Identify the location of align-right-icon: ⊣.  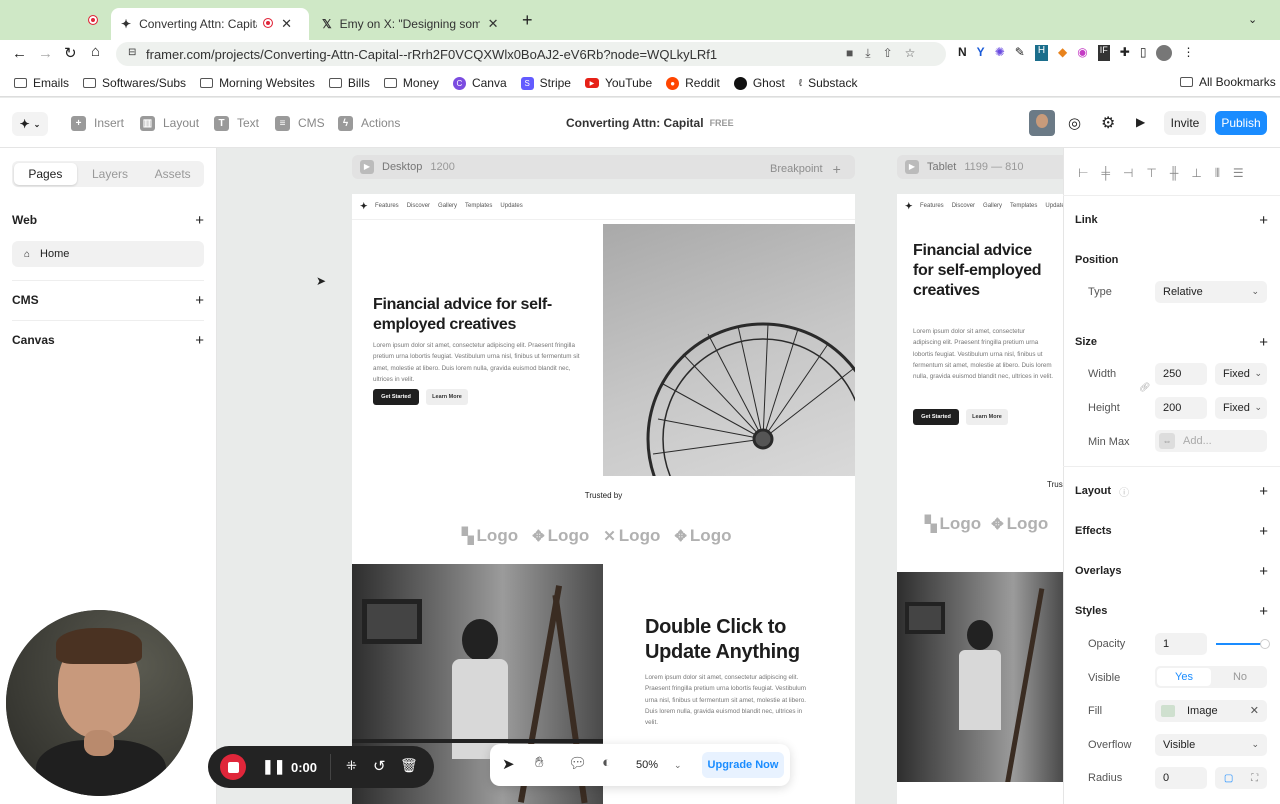
(1128, 173).